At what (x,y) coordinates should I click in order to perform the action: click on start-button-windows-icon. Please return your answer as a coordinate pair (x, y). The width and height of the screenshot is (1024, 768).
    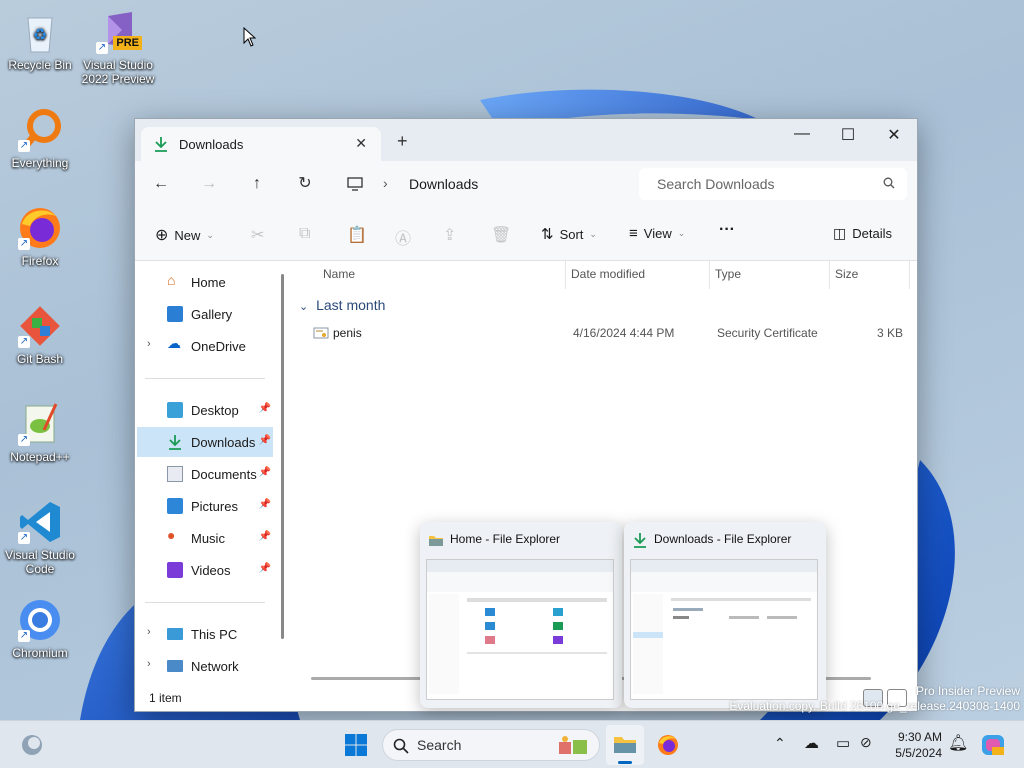
    Looking at the image, I should click on (356, 745).